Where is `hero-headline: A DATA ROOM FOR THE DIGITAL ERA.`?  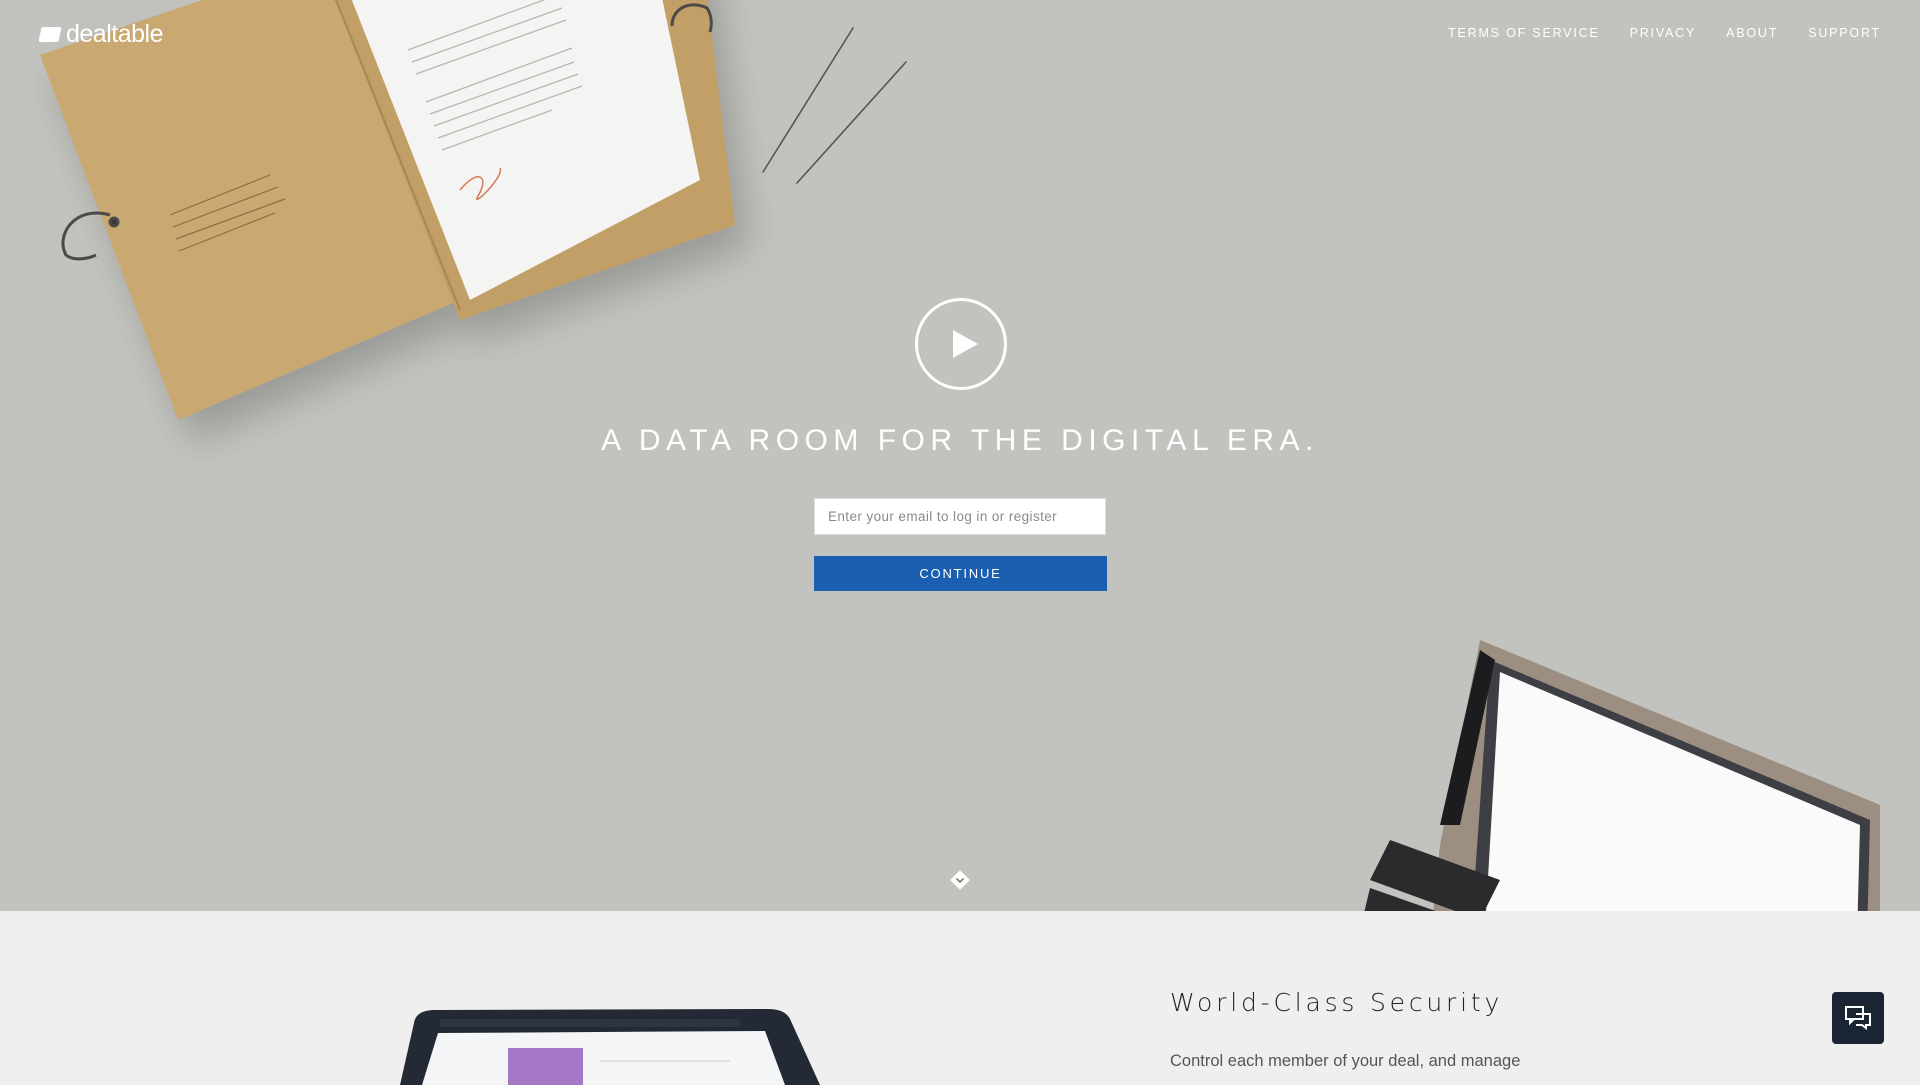 hero-headline: A DATA ROOM FOR THE DIGITAL ERA. is located at coordinates (960, 440).